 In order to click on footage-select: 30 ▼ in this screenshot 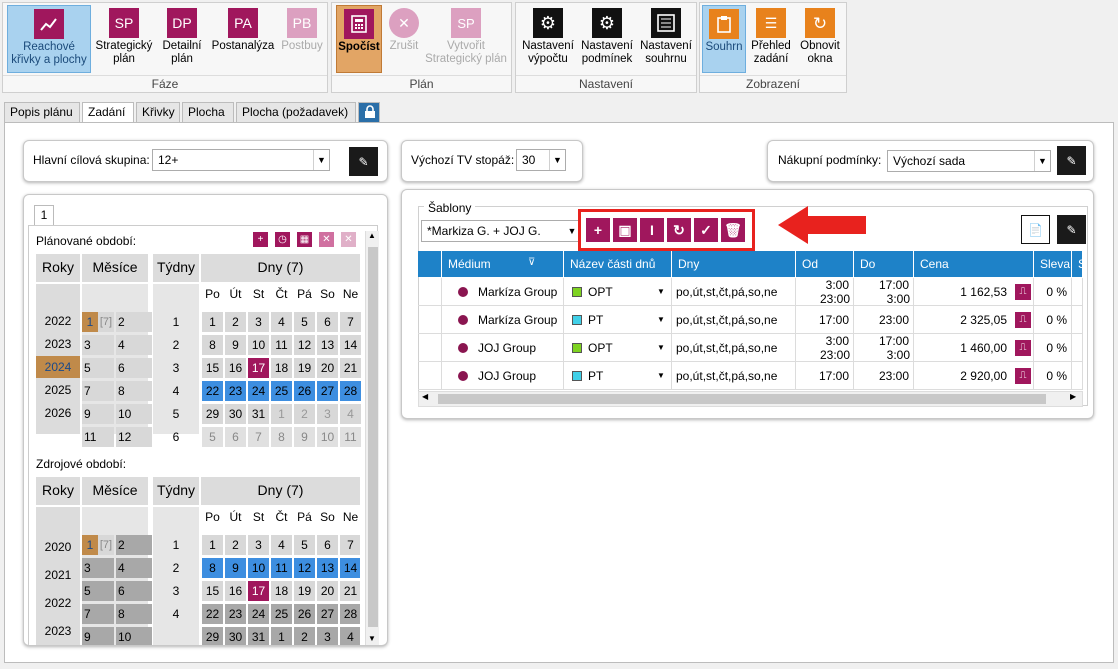, I will do `click(541, 160)`.